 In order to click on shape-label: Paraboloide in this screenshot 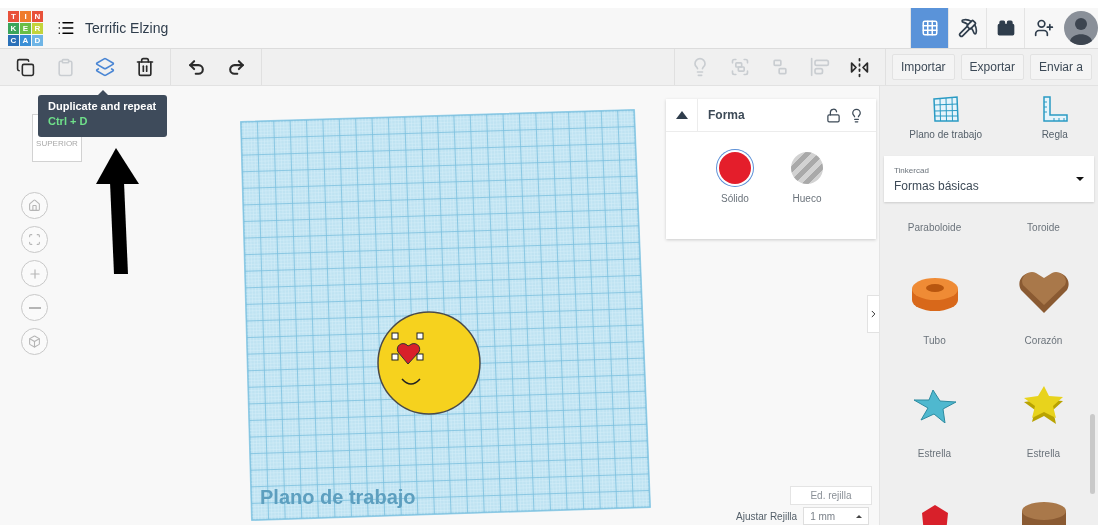, I will do `click(934, 227)`.